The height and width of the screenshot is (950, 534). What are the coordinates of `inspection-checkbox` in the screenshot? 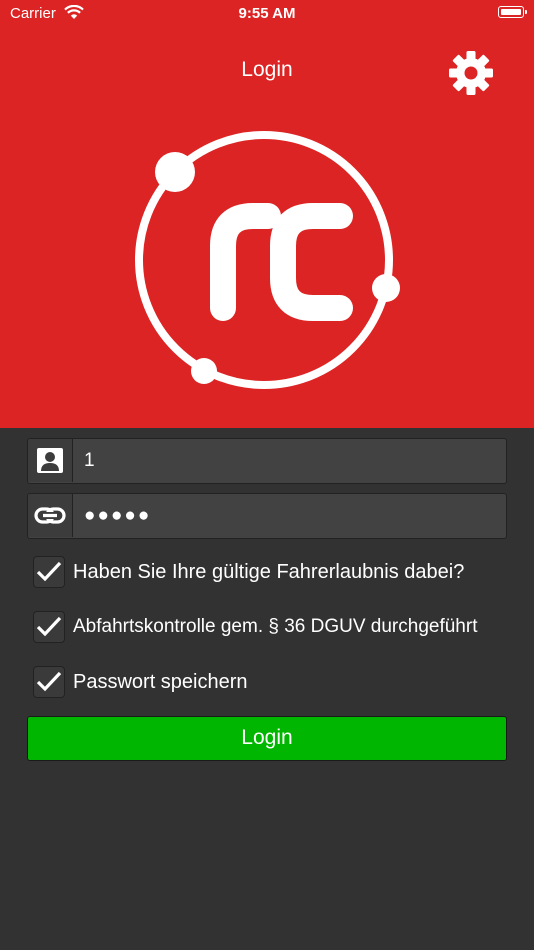 It's located at (49, 627).